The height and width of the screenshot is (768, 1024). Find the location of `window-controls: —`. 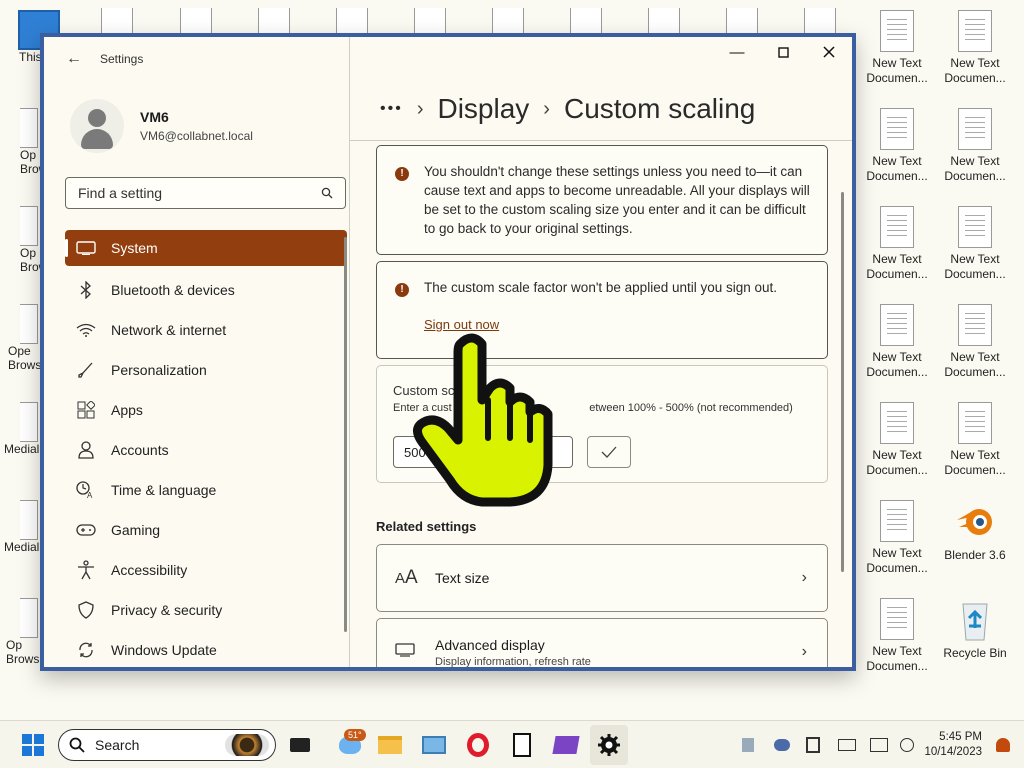

window-controls: — is located at coordinates (783, 52).